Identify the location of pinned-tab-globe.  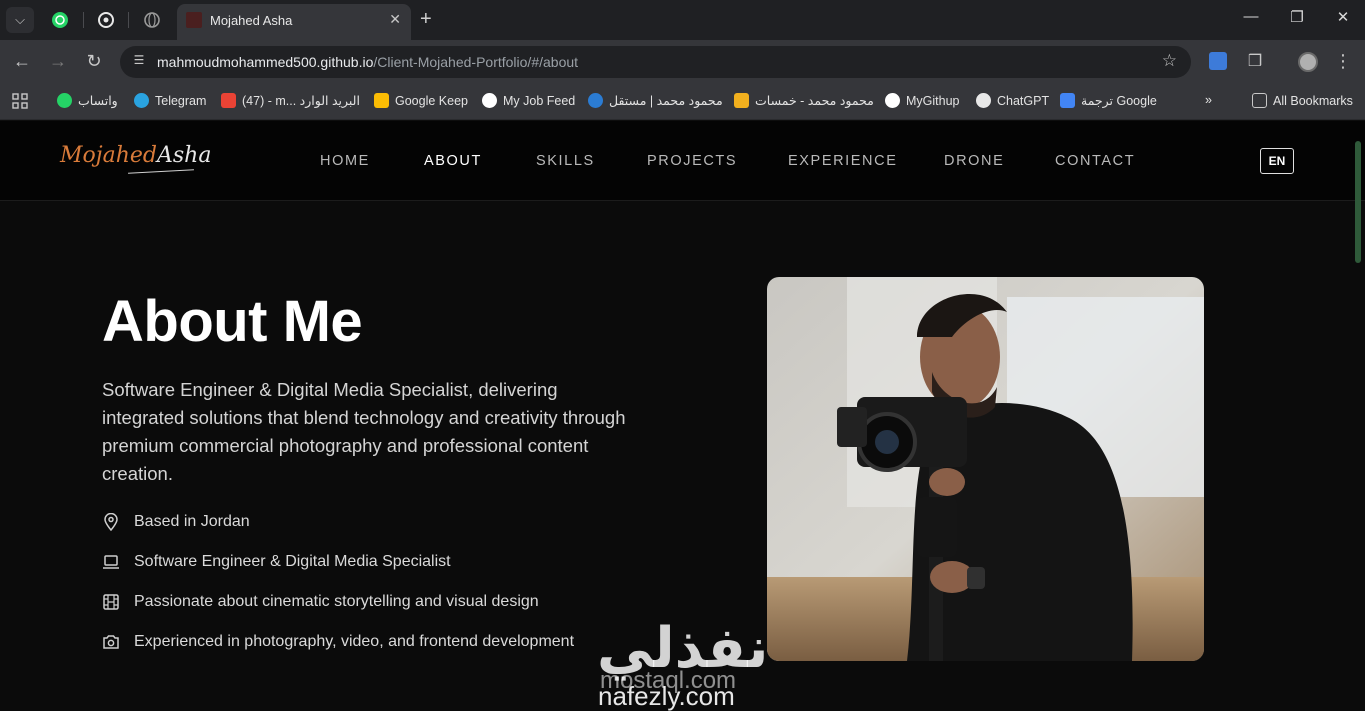
(152, 20).